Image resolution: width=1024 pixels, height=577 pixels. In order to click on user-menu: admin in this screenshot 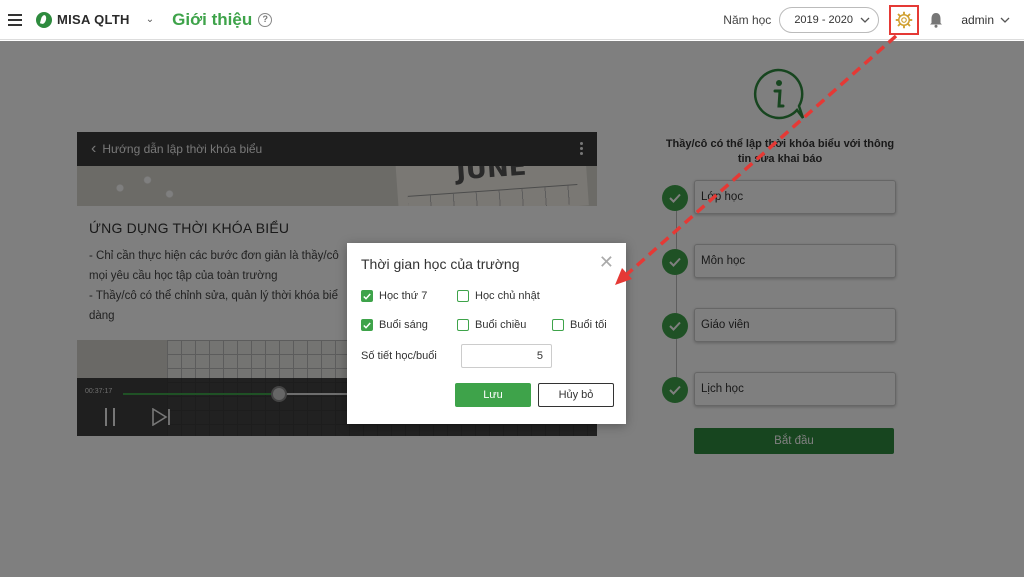, I will do `click(985, 20)`.